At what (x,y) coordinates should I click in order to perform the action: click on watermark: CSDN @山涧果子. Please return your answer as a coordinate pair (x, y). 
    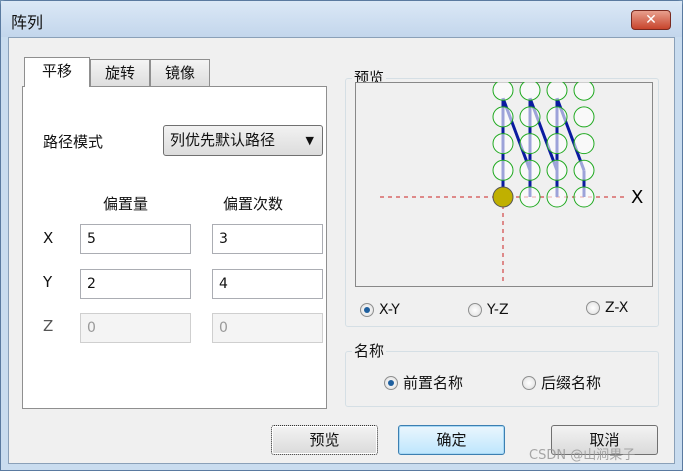
    Looking at the image, I should click on (582, 455).